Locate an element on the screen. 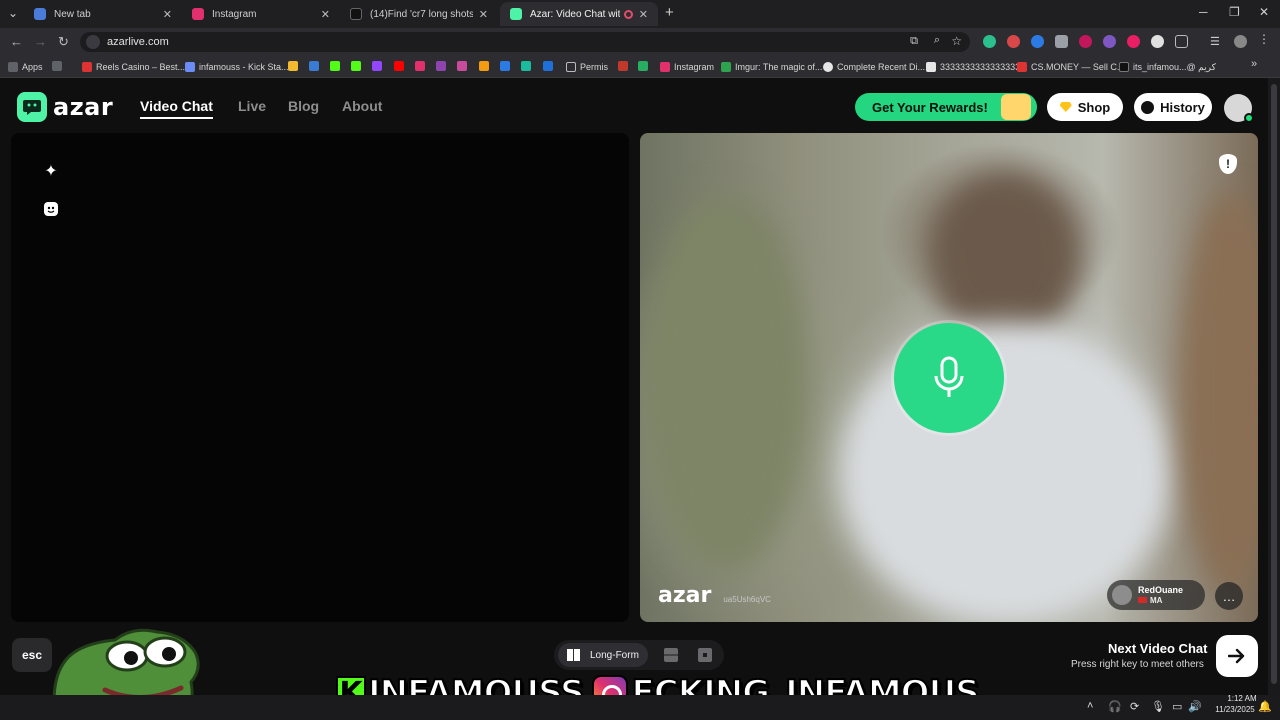  nav-blog: Blog is located at coordinates (303, 106).